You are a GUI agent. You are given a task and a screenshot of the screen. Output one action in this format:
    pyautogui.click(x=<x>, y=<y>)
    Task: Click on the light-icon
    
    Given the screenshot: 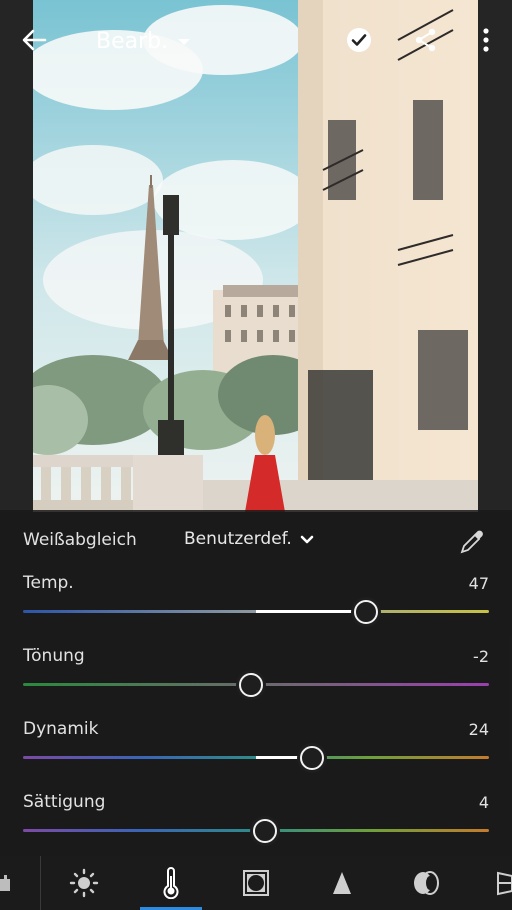 What is the action you would take?
    pyautogui.click(x=84, y=883)
    